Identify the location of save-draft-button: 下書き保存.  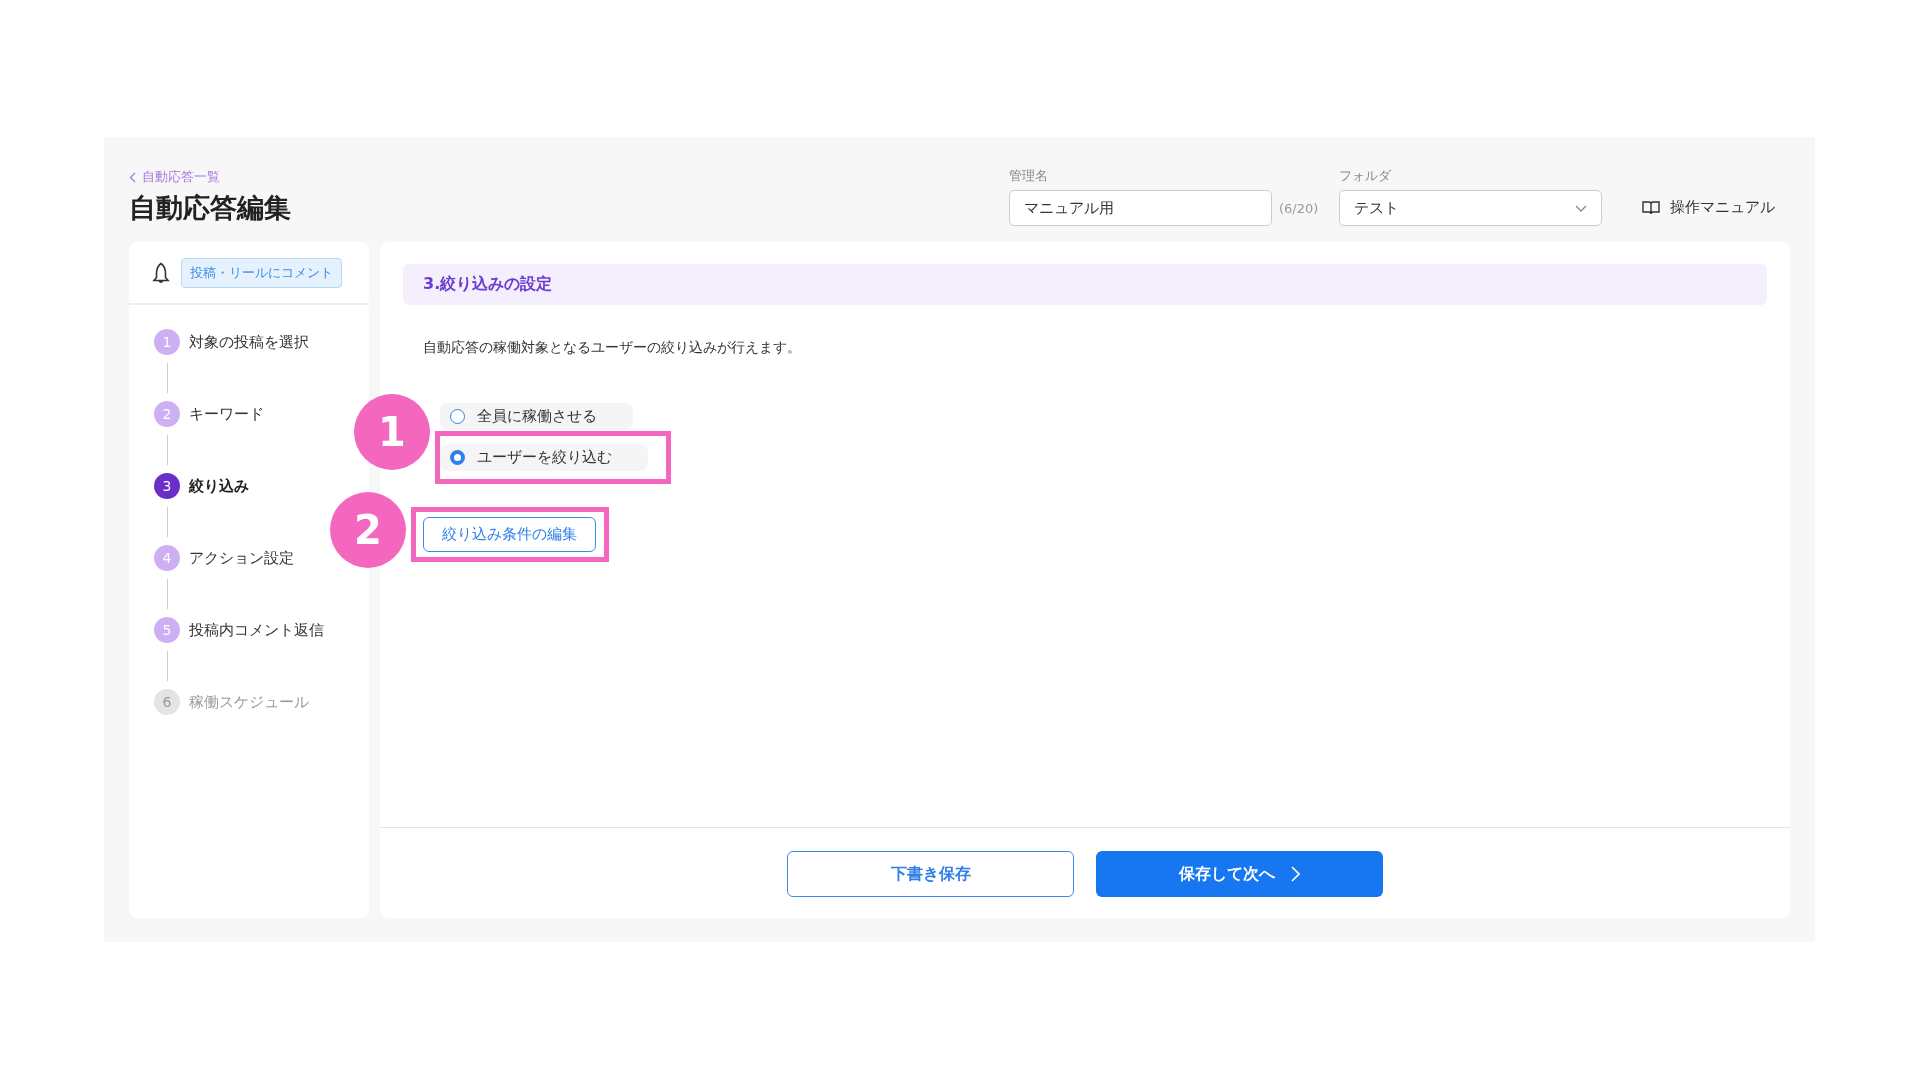
(930, 874).